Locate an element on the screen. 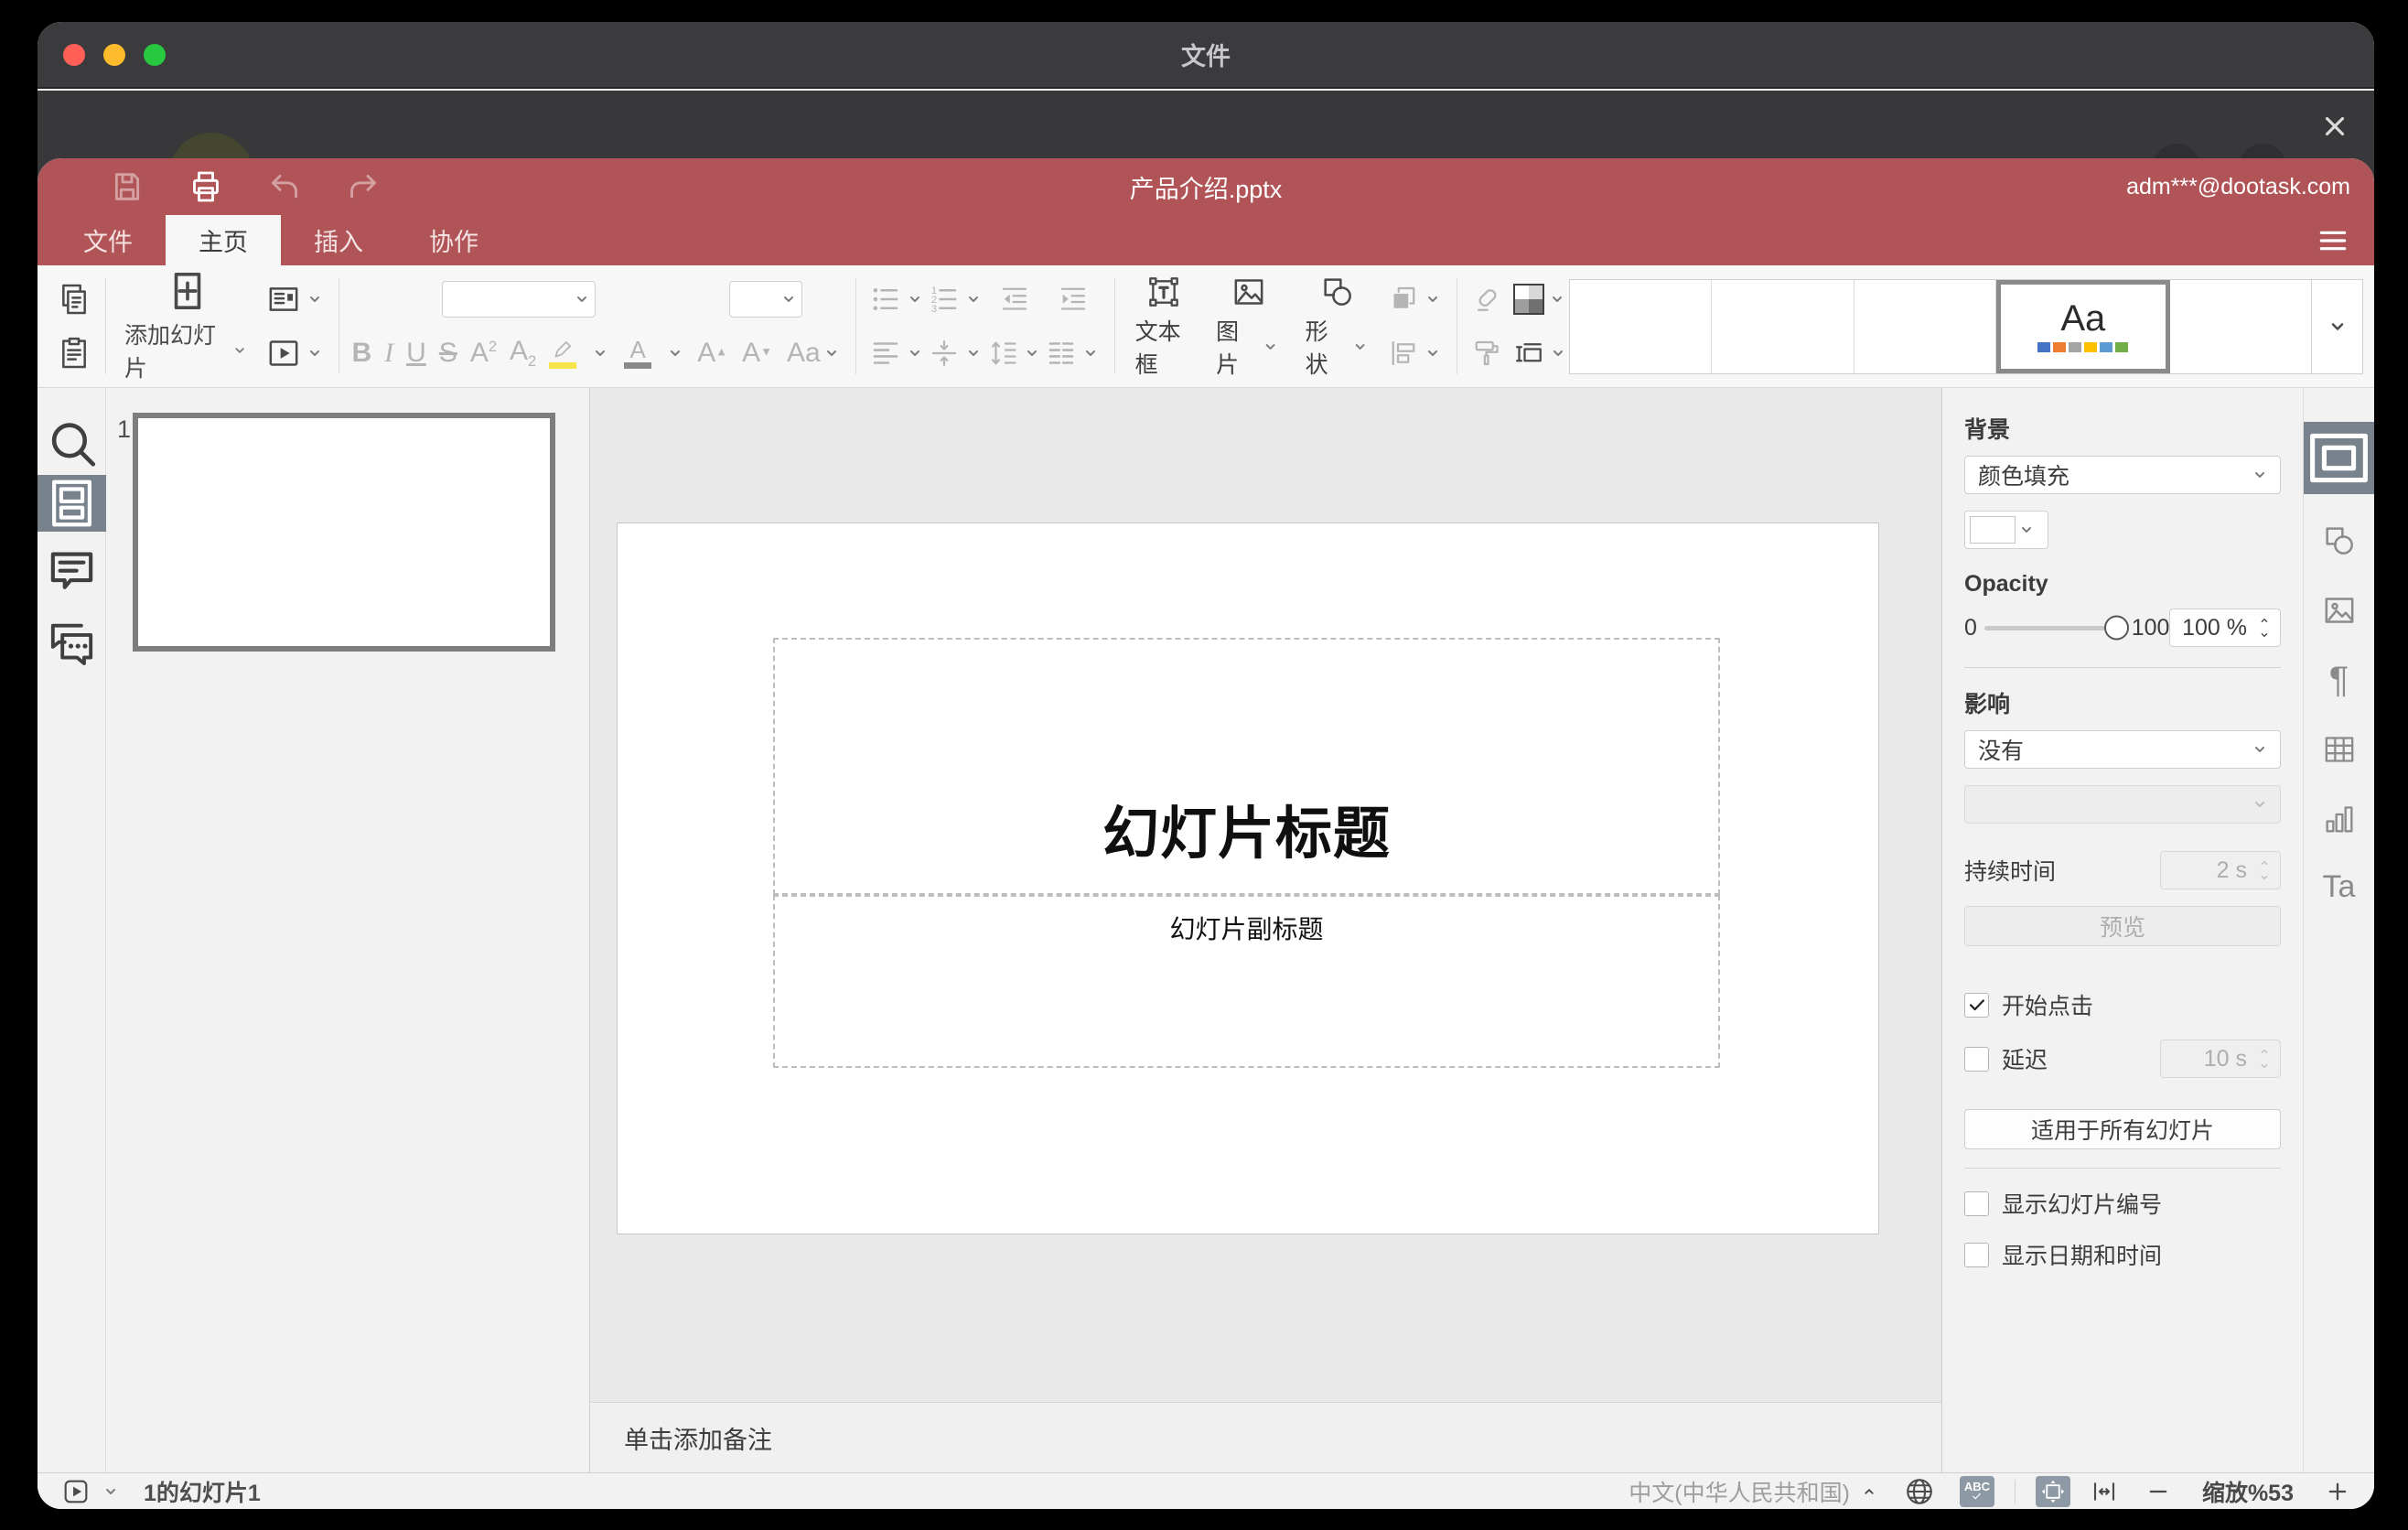  insert-textbox-button: 文本框 is located at coordinates (1163, 327).